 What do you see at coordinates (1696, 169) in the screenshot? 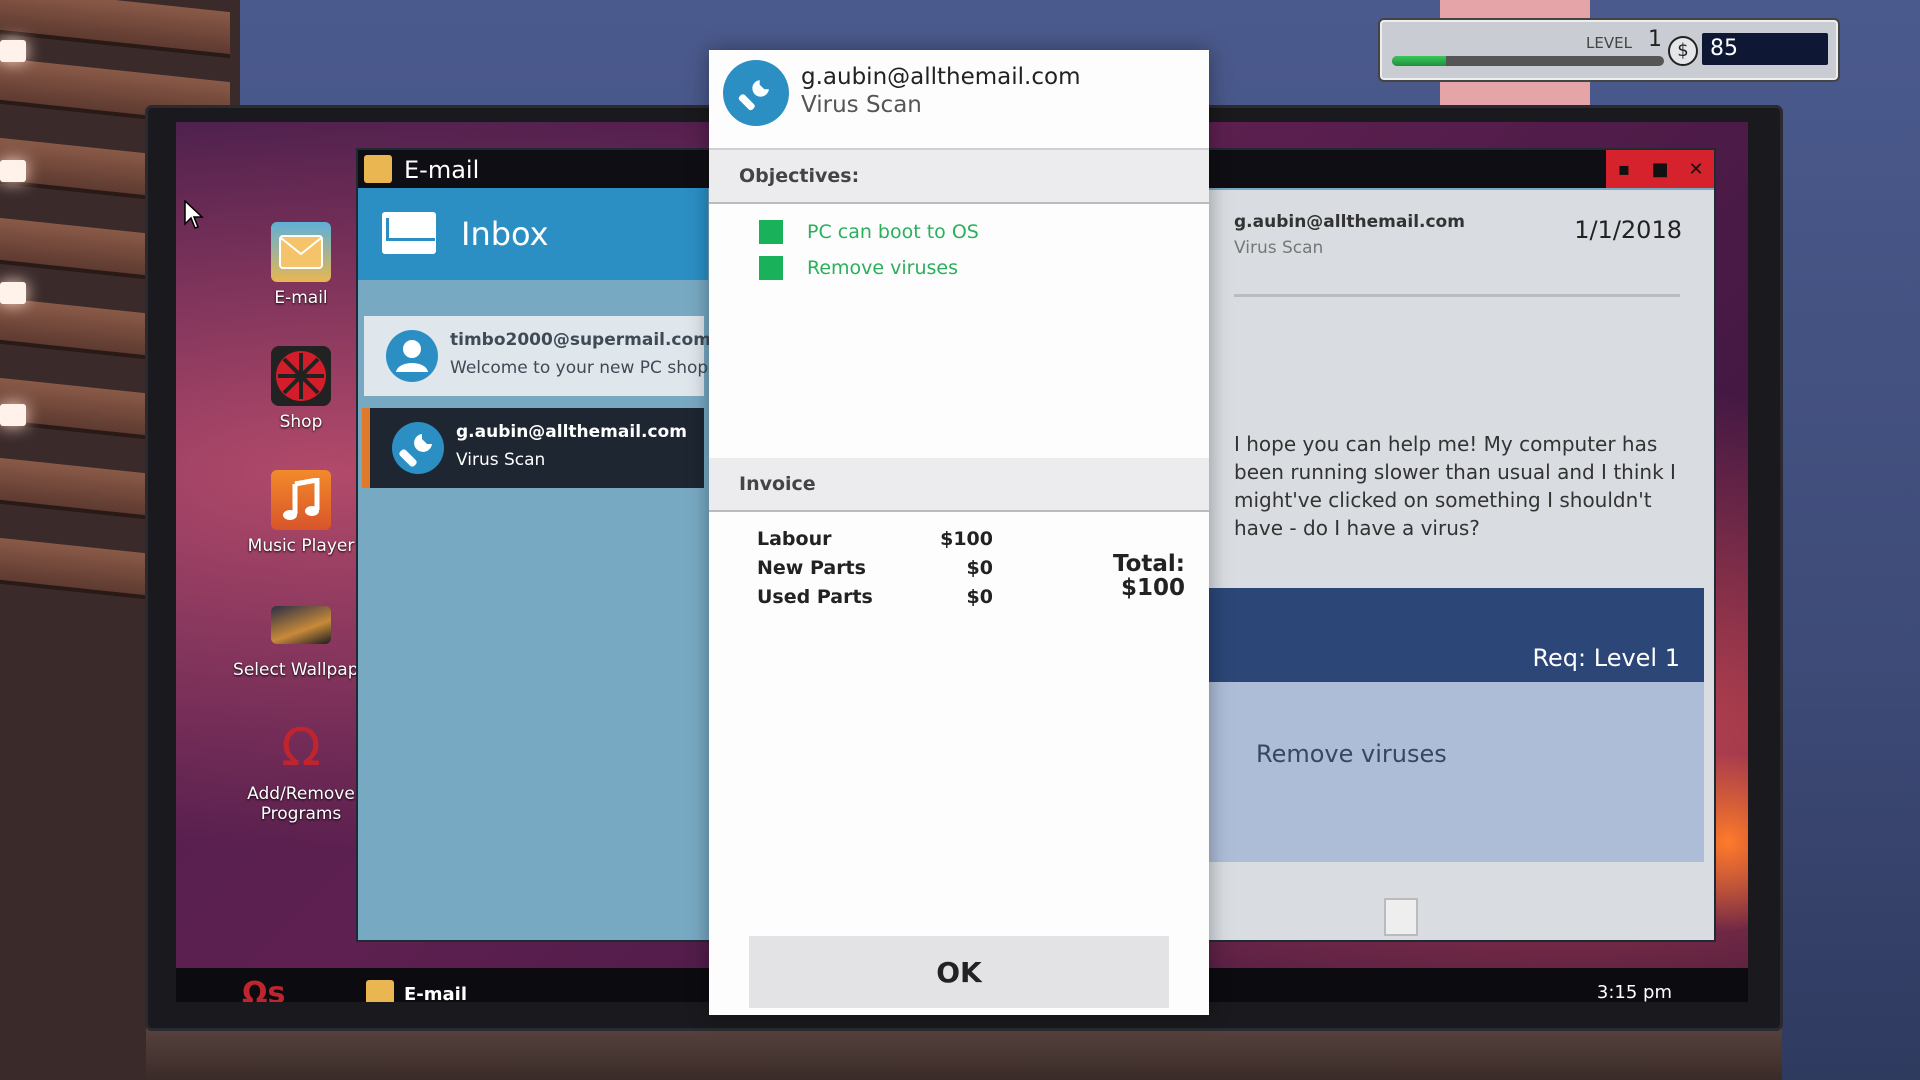
I see `close-button: ✕` at bounding box center [1696, 169].